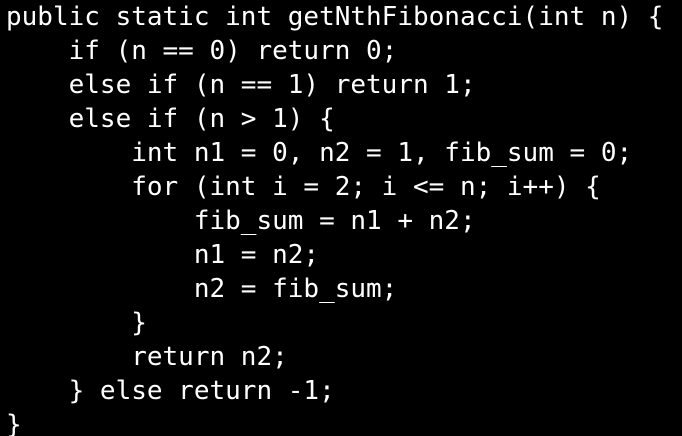  I want to click on code-line: else if (n == 1) return 1;, so click(241, 85).